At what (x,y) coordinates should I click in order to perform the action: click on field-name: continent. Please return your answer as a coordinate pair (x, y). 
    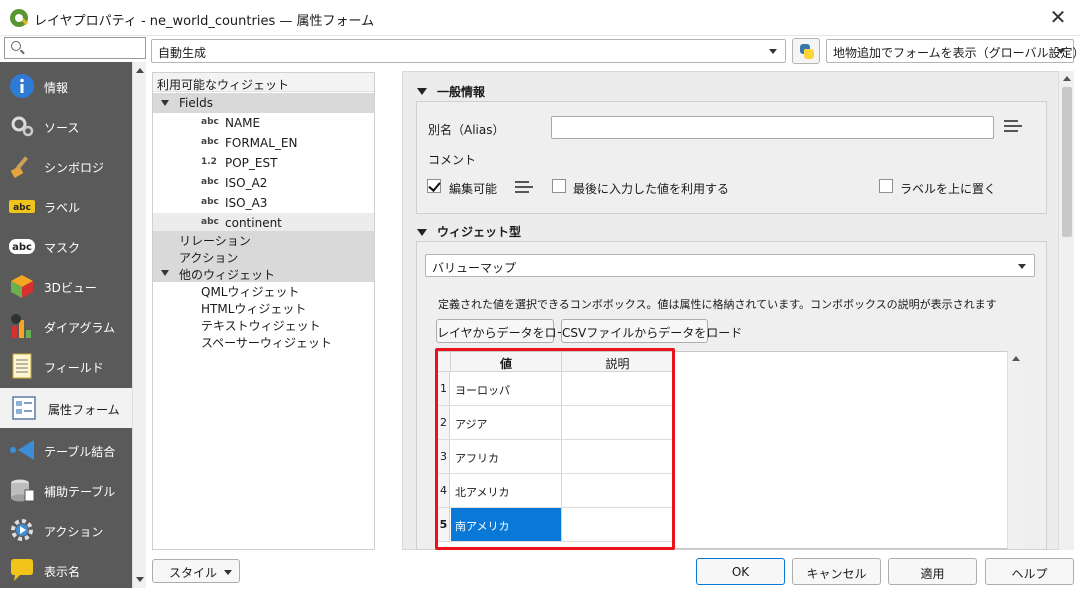
    Looking at the image, I should click on (253, 223).